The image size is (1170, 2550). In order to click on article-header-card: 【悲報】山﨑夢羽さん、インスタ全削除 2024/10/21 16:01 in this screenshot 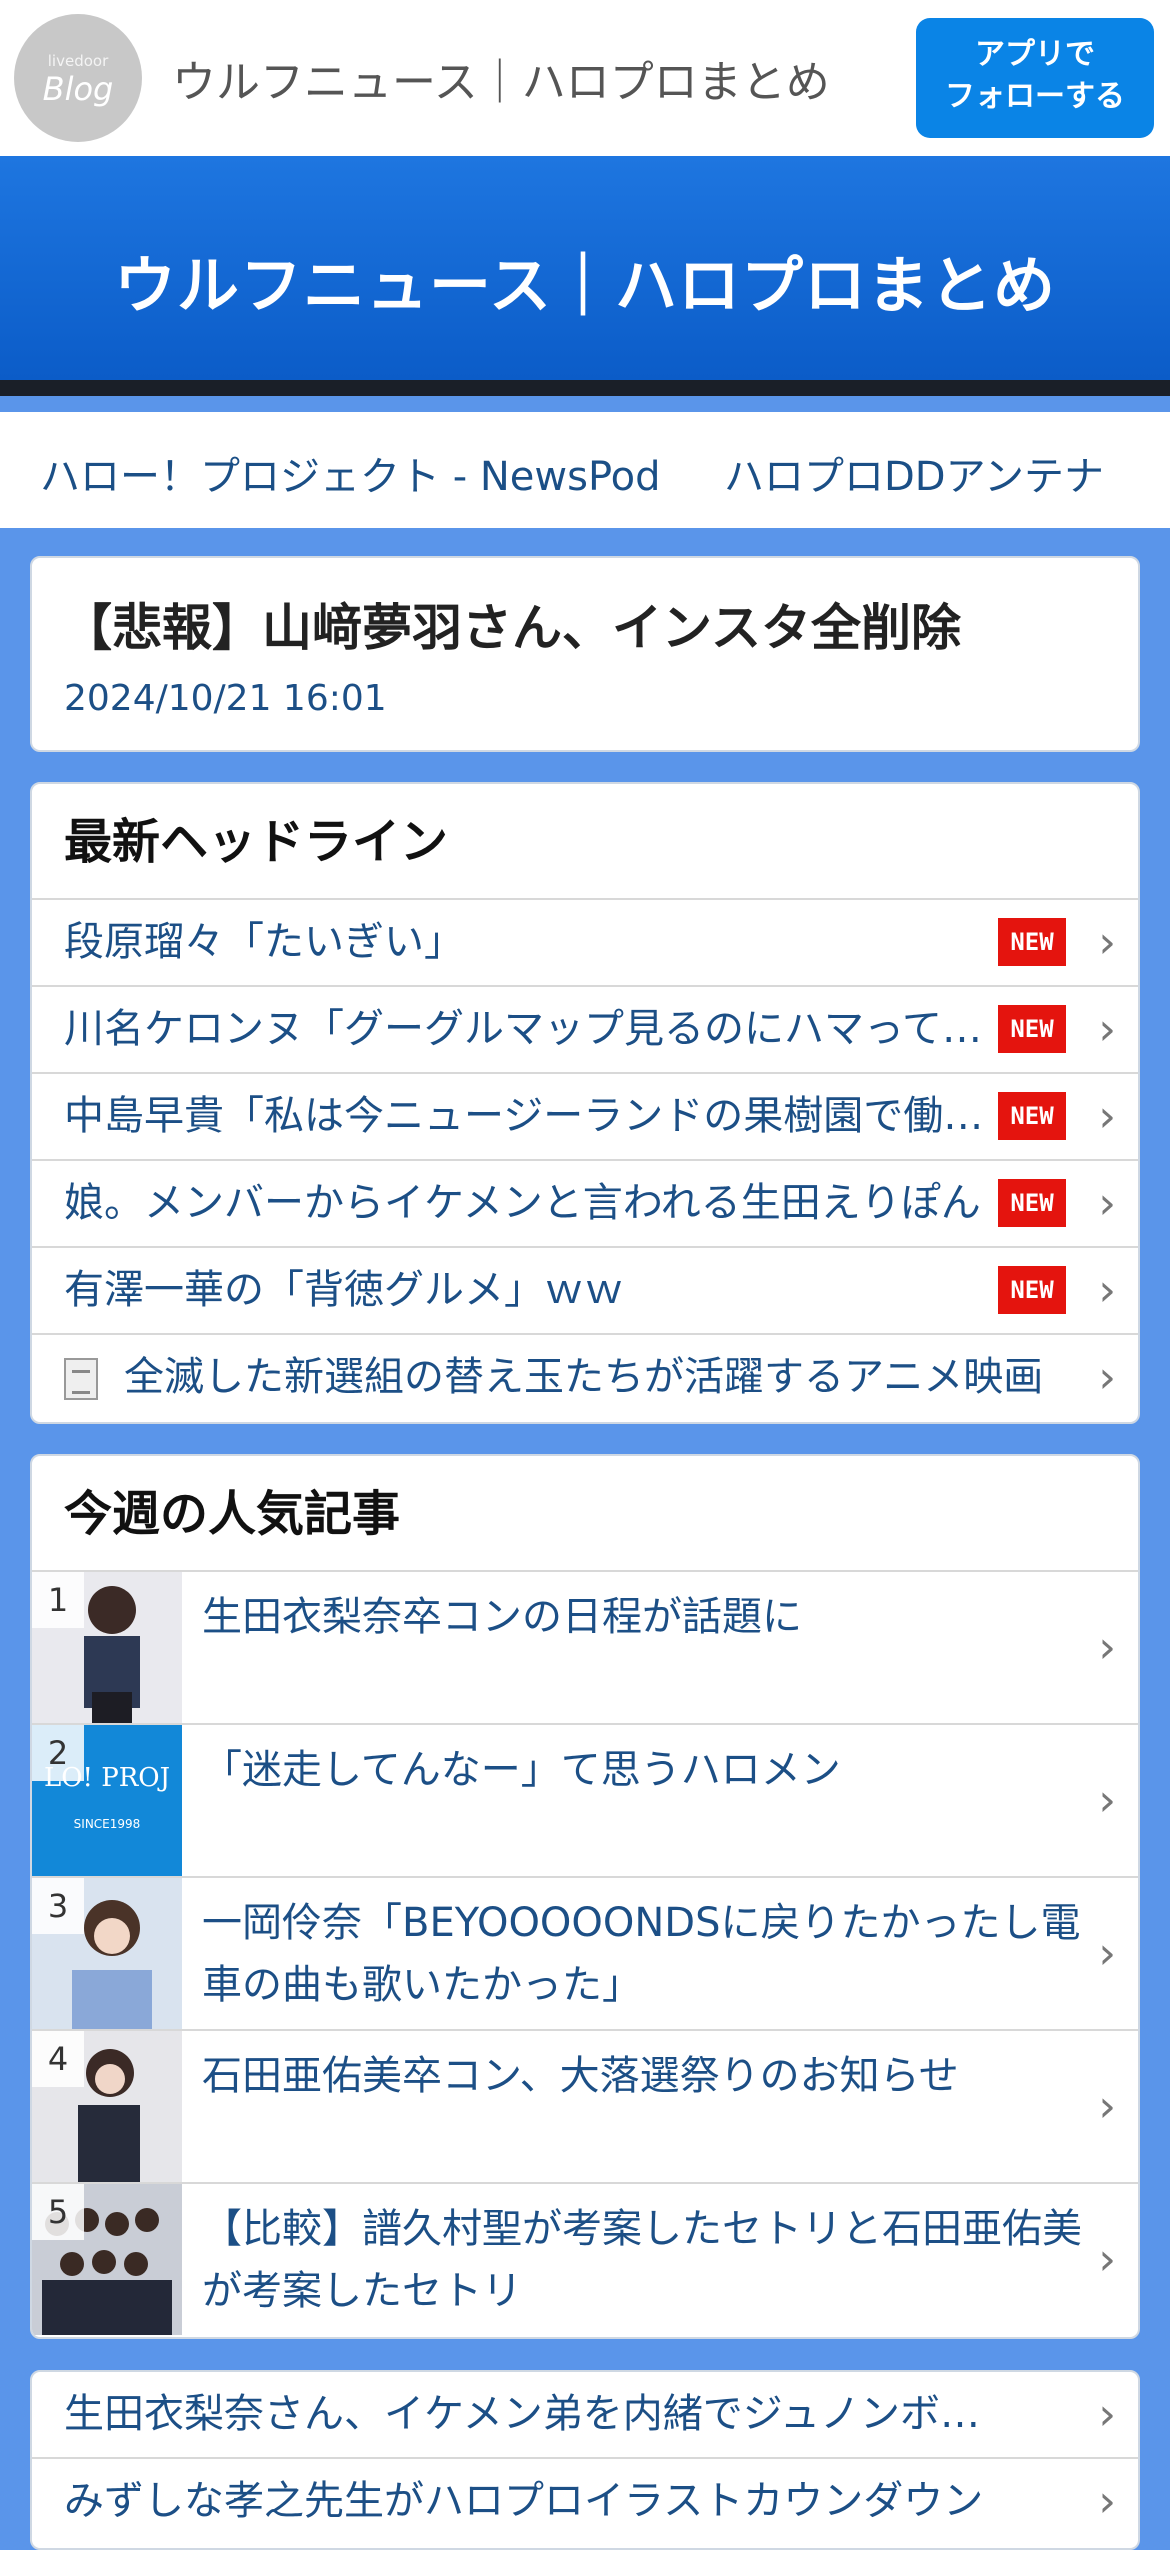, I will do `click(585, 654)`.